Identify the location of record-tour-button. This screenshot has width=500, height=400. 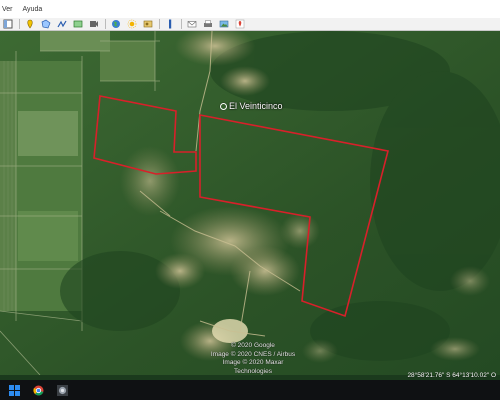
(94, 24).